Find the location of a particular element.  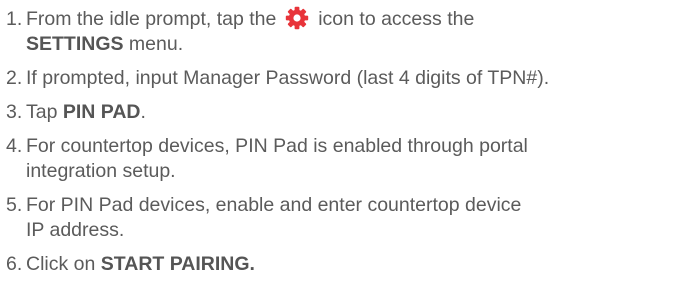

step-number: 1. is located at coordinates (14, 19).